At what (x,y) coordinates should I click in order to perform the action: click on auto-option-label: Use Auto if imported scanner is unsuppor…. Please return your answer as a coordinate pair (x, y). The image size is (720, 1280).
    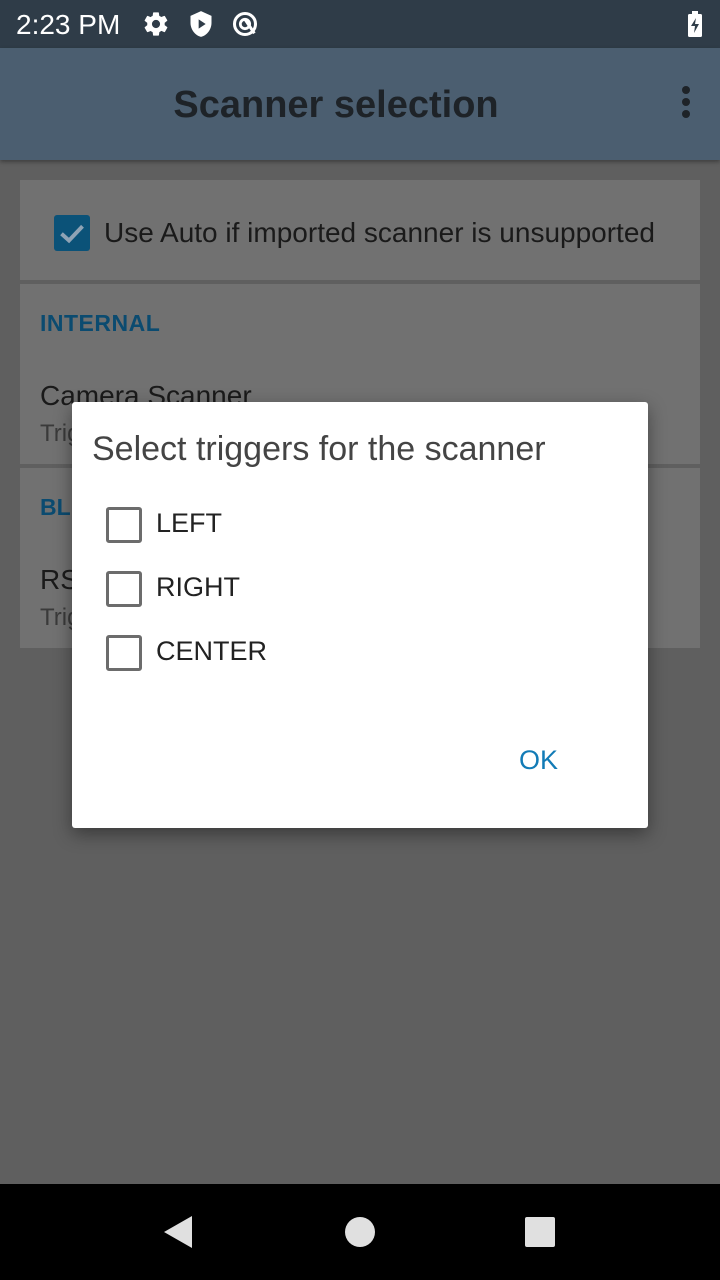
    Looking at the image, I should click on (379, 232).